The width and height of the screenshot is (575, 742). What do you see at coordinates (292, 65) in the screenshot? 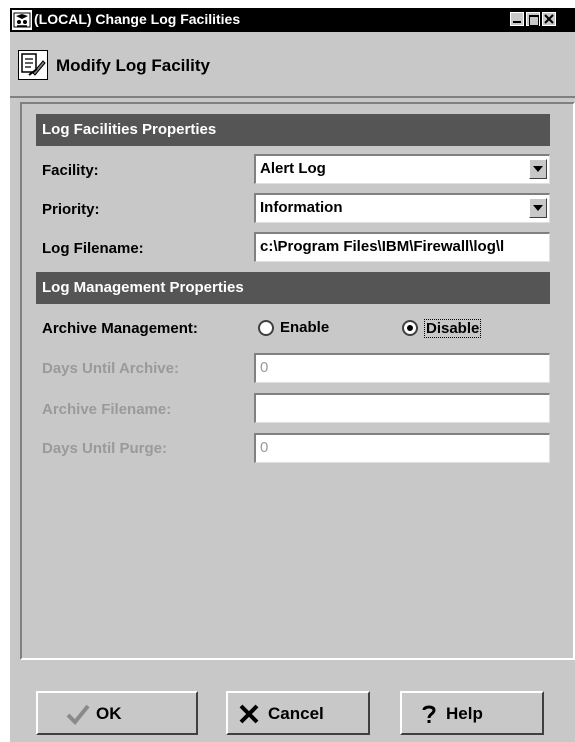
I see `dialog-header: Modify Log Facility` at bounding box center [292, 65].